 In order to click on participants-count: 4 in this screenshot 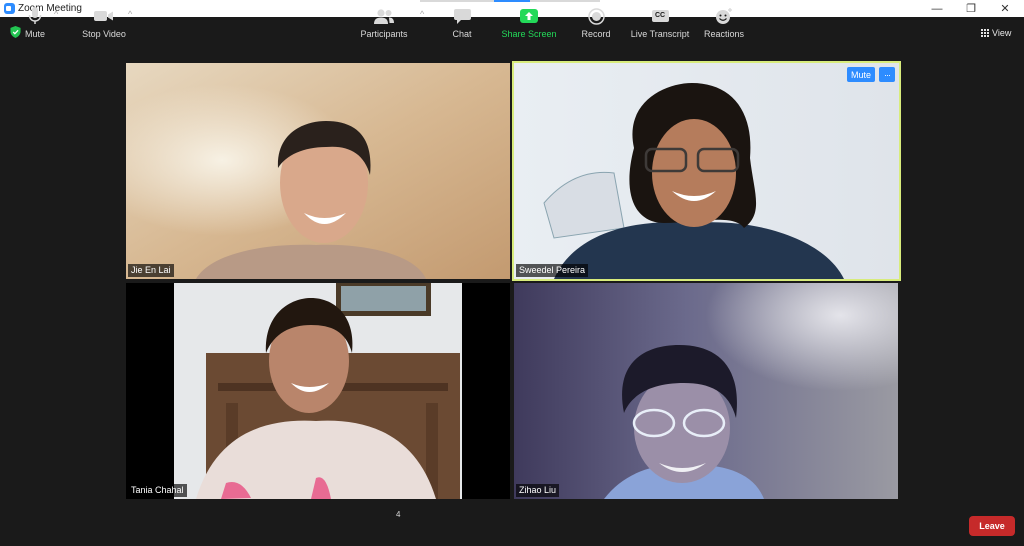, I will do `click(398, 514)`.